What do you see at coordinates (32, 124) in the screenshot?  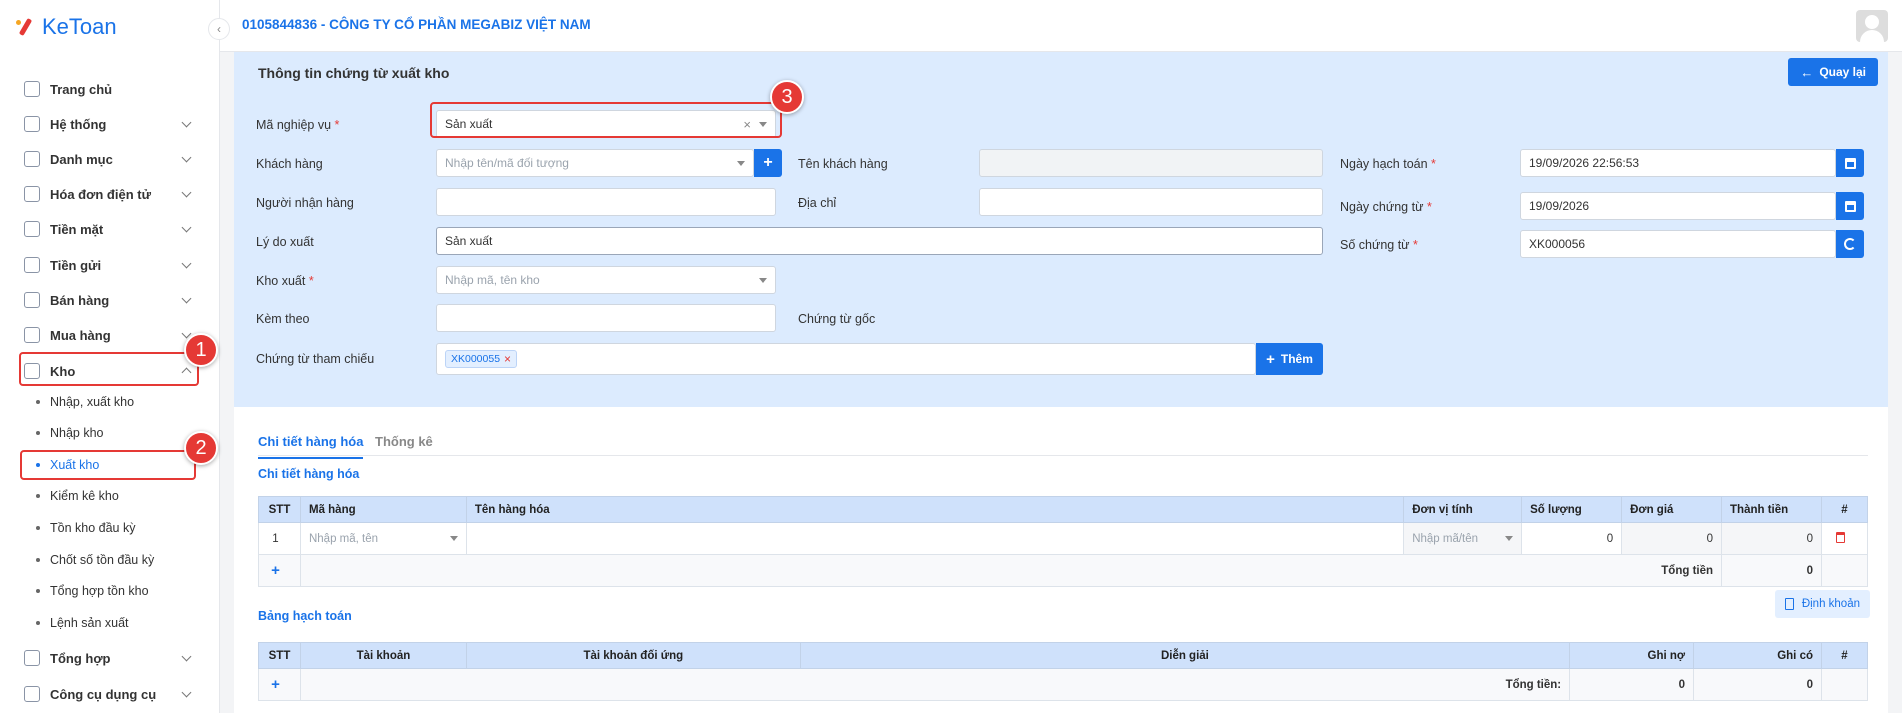 I see `gear-icon` at bounding box center [32, 124].